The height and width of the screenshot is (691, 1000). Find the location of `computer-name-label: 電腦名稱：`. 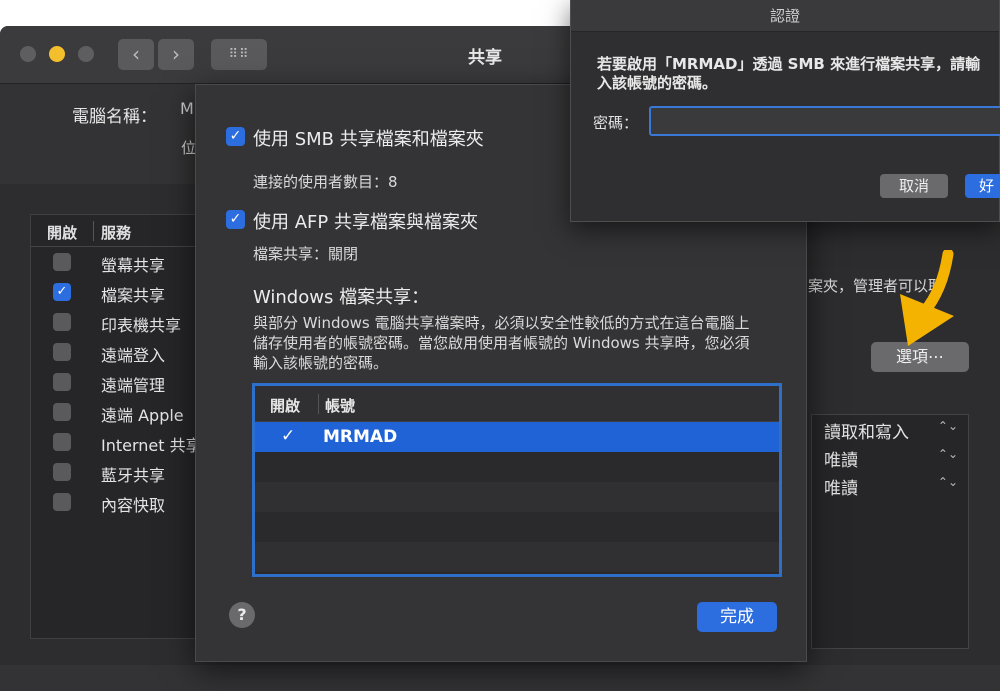

computer-name-label: 電腦名稱： is located at coordinates (114, 117).